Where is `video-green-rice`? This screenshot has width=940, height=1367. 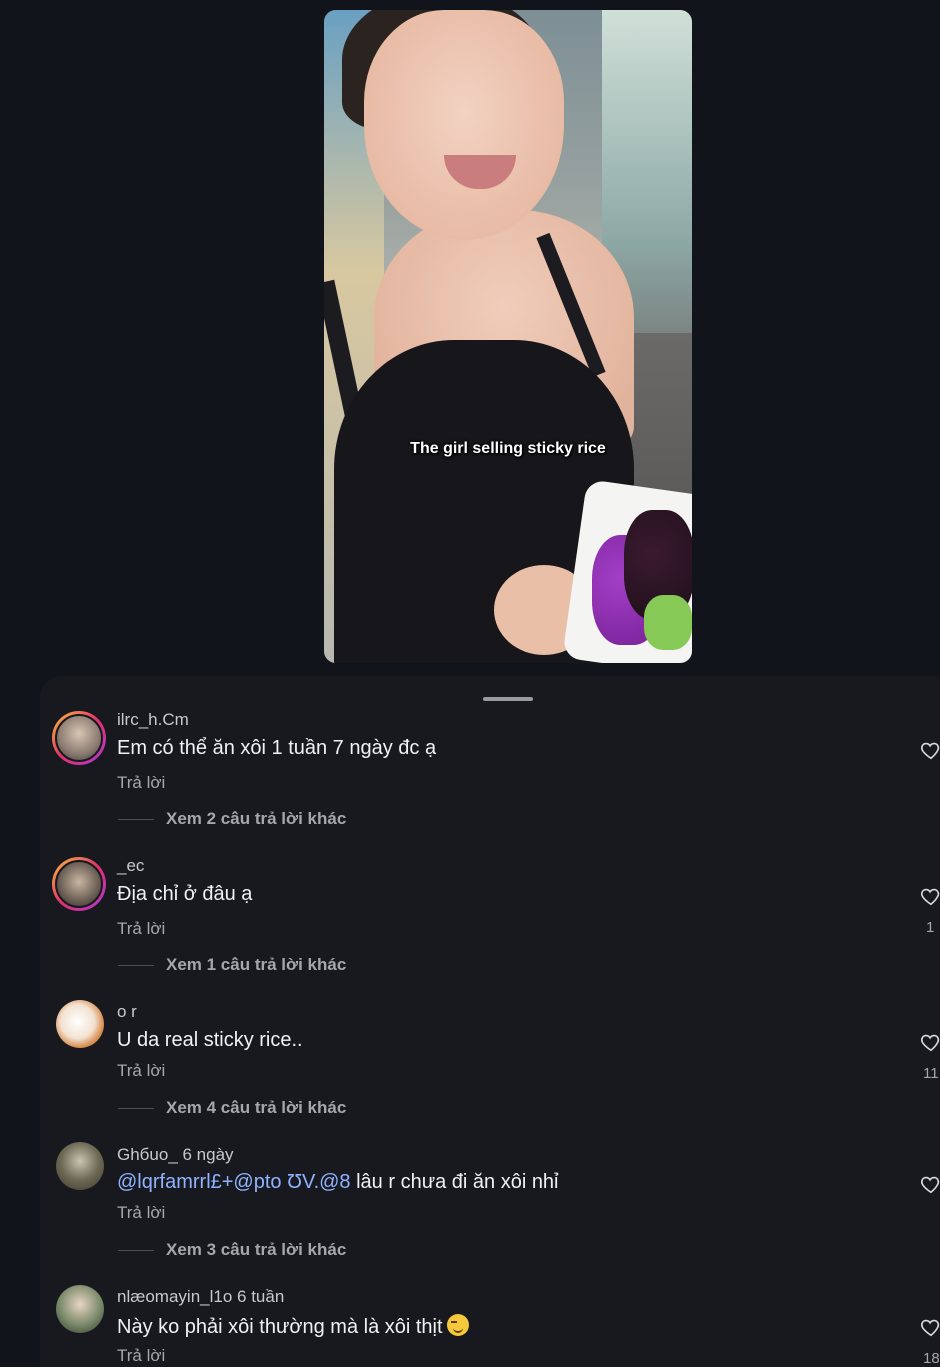 video-green-rice is located at coordinates (668, 622).